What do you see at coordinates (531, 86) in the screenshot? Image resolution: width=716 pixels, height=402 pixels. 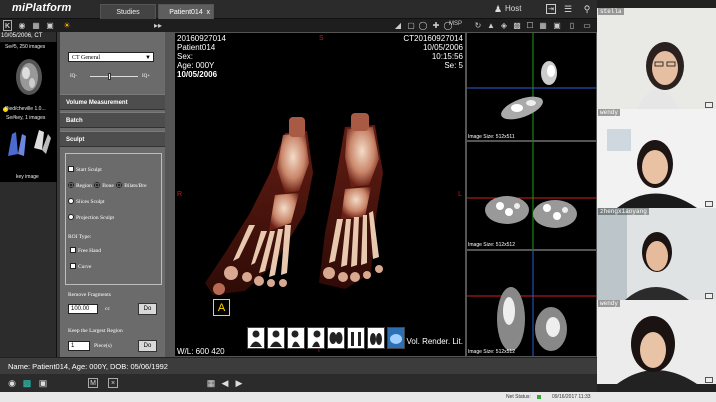 I see `axial-viewport: Image Size: 512x511` at bounding box center [531, 86].